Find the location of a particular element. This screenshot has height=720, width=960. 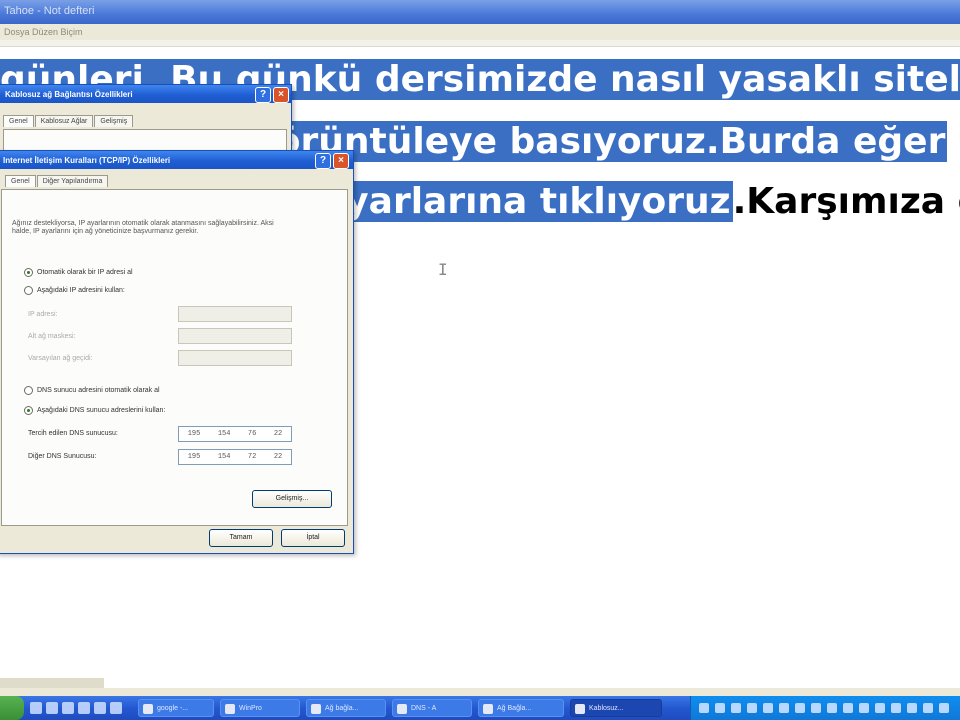

tab-advanced: Gelişmiş is located at coordinates (114, 121).